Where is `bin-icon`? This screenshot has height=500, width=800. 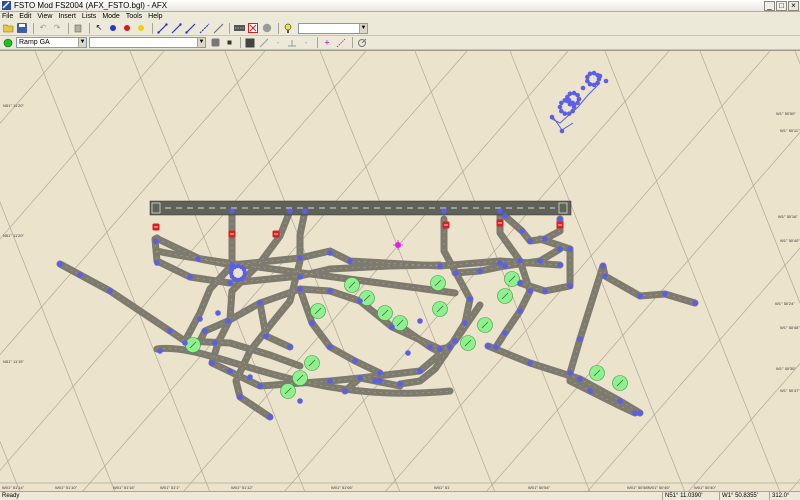 bin-icon is located at coordinates (78, 28).